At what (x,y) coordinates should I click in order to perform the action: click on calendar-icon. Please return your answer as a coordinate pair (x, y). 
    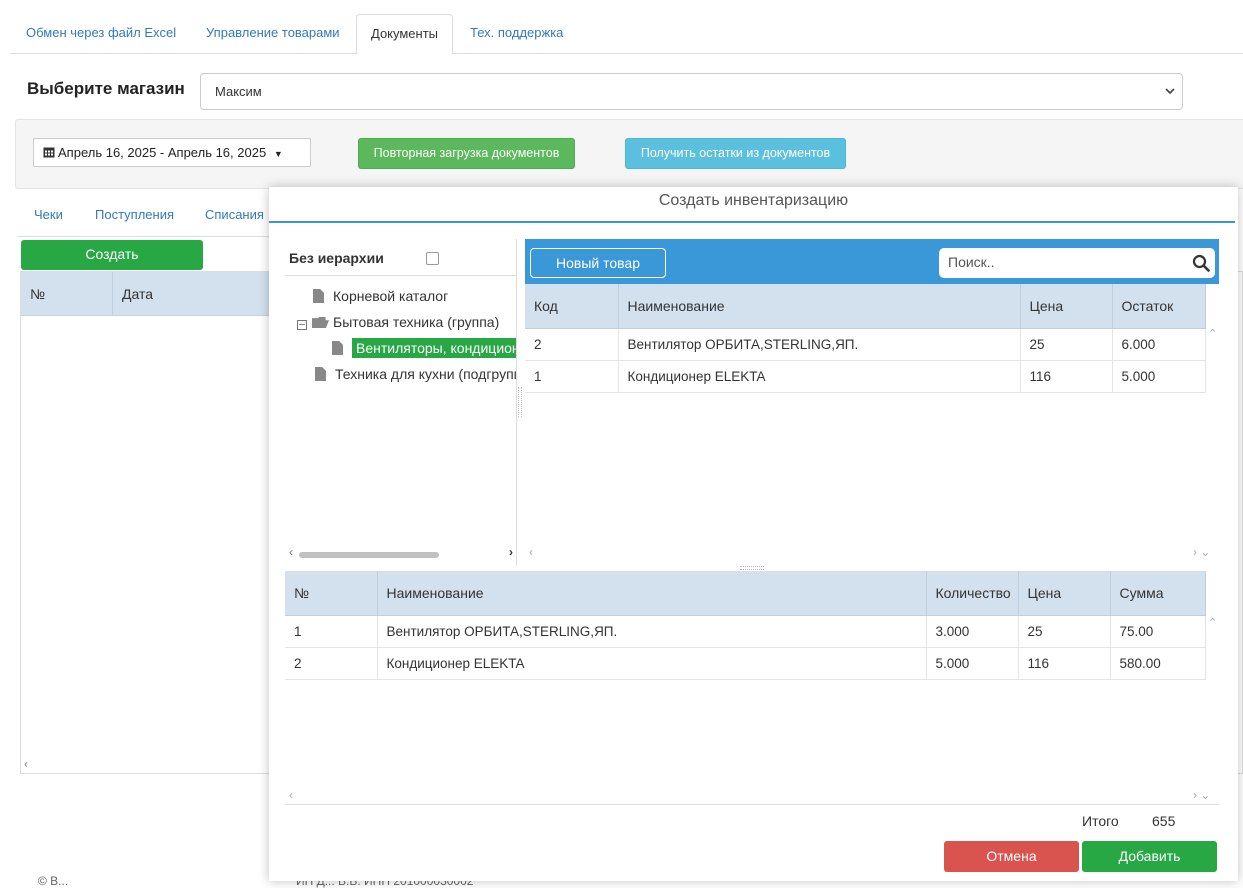
    Looking at the image, I should click on (49, 152).